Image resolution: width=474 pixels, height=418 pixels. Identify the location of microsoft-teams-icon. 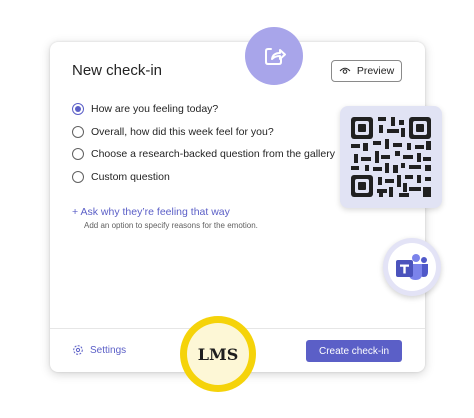
(412, 267).